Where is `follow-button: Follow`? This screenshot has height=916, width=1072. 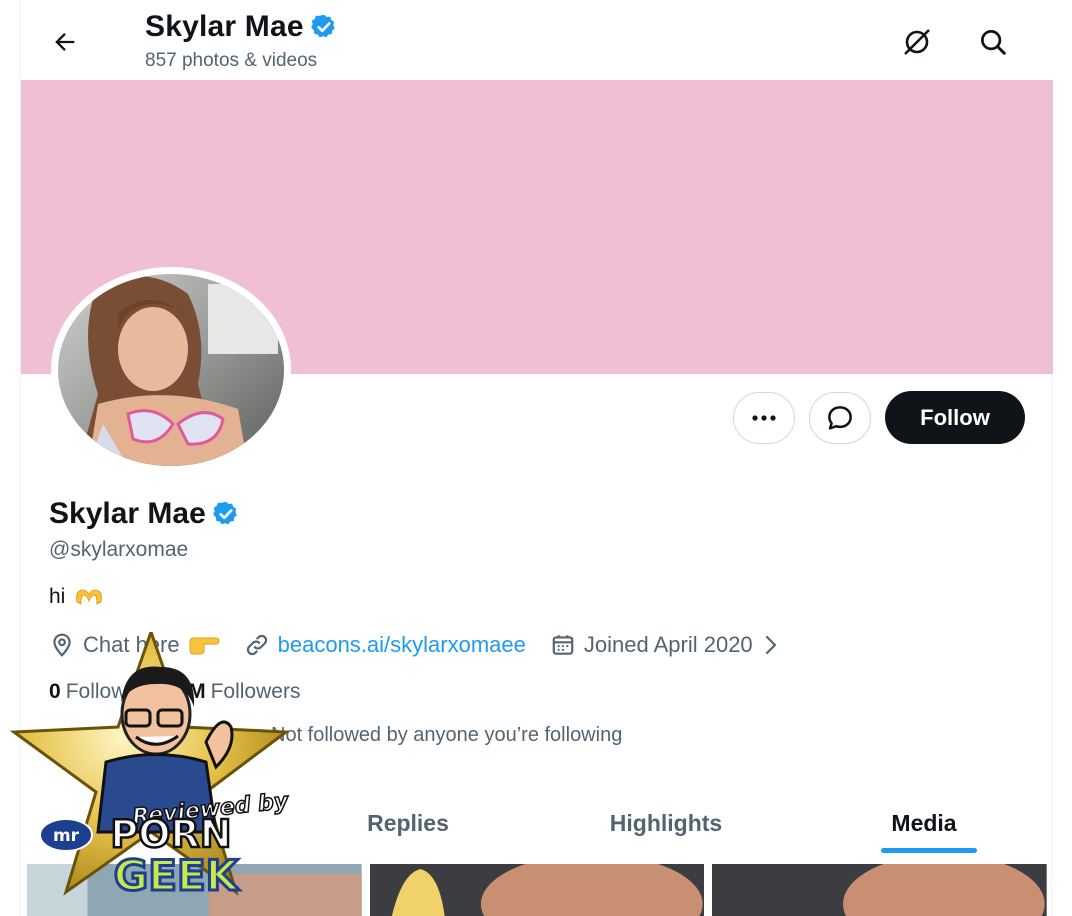
follow-button: Follow is located at coordinates (955, 417).